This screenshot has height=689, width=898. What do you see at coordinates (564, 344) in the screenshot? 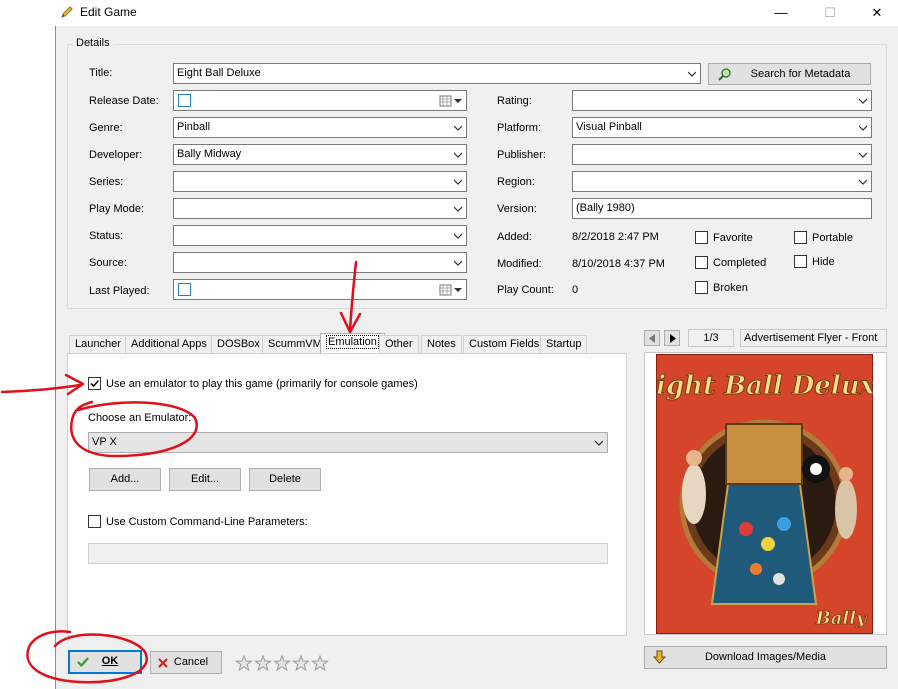
I see `tab-startup: Startup` at bounding box center [564, 344].